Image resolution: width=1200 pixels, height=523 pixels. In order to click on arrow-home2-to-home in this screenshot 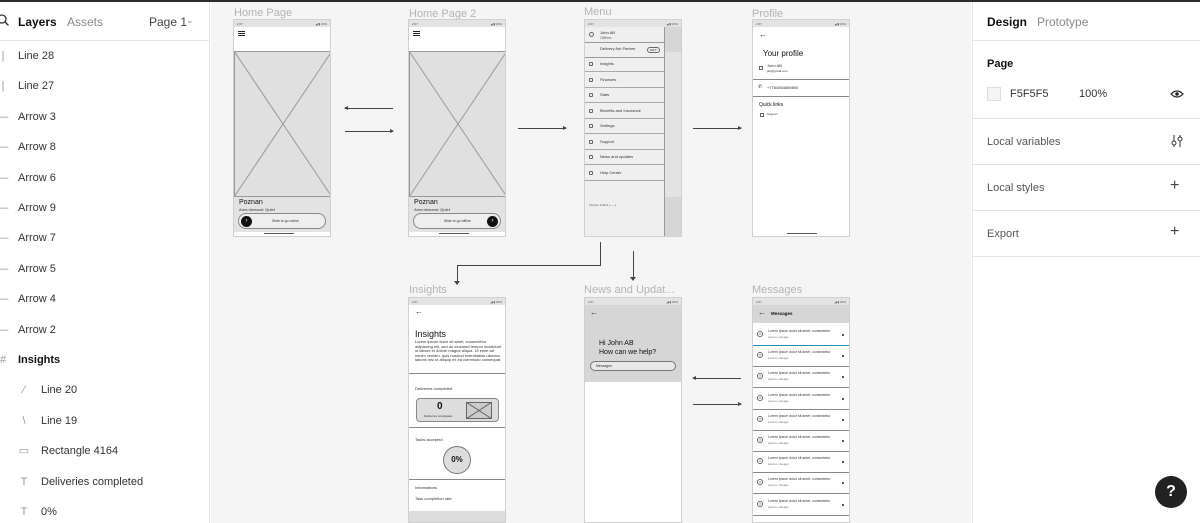, I will do `click(368, 108)`.